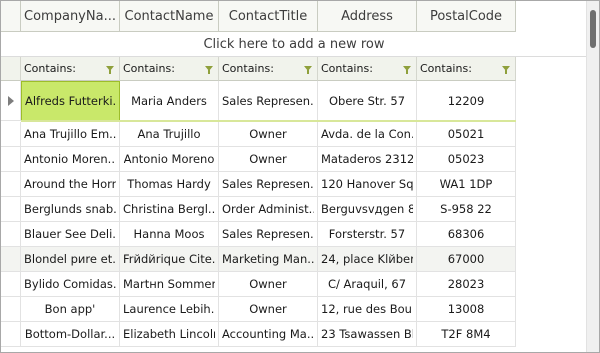 This screenshot has height=353, width=600. Describe the element at coordinates (169, 101) in the screenshot. I see `table-cell: Maria Anders` at that location.